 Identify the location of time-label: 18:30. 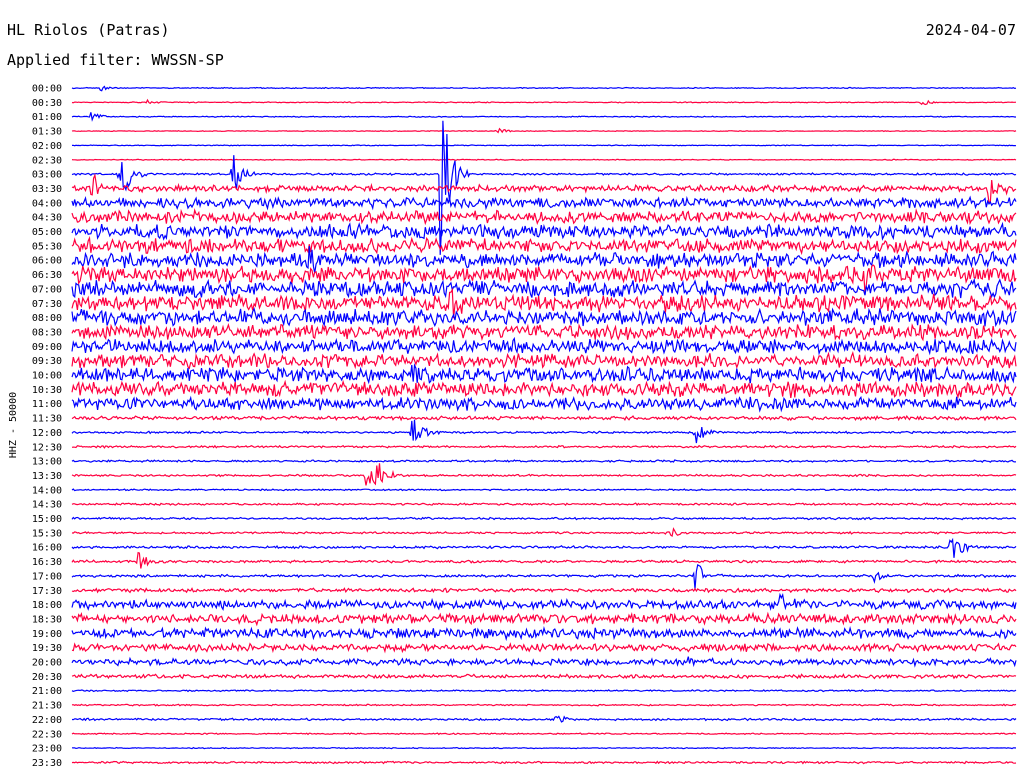
(47, 619).